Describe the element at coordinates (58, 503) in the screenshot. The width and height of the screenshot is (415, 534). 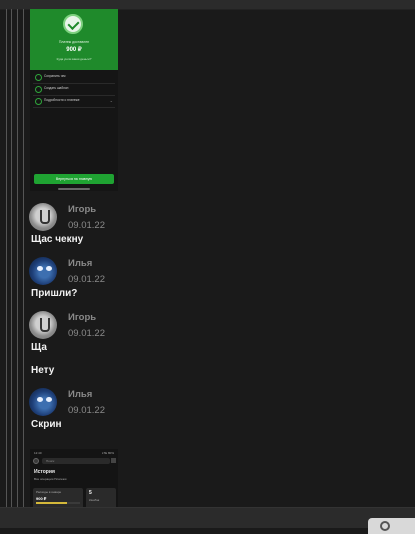
I see `expenses-bar` at that location.